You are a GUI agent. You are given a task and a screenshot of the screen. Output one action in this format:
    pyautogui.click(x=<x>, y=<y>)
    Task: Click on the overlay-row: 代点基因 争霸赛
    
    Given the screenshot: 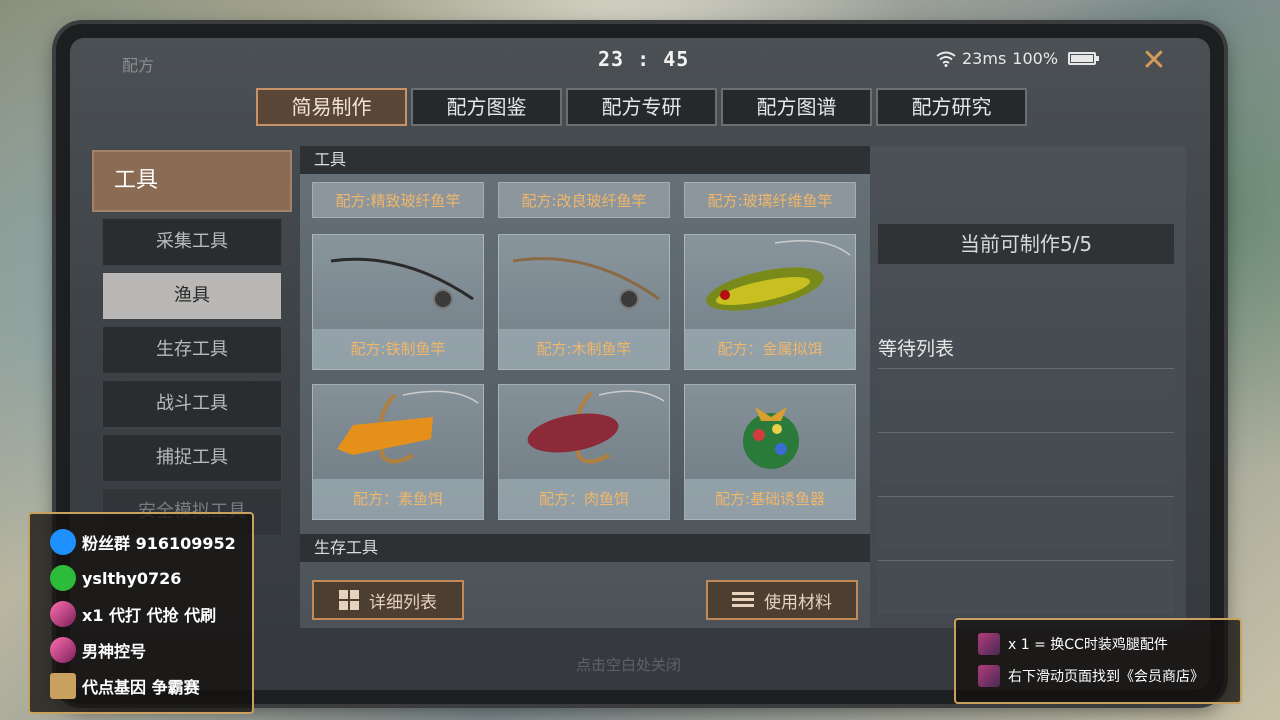 What is the action you would take?
    pyautogui.click(x=151, y=686)
    